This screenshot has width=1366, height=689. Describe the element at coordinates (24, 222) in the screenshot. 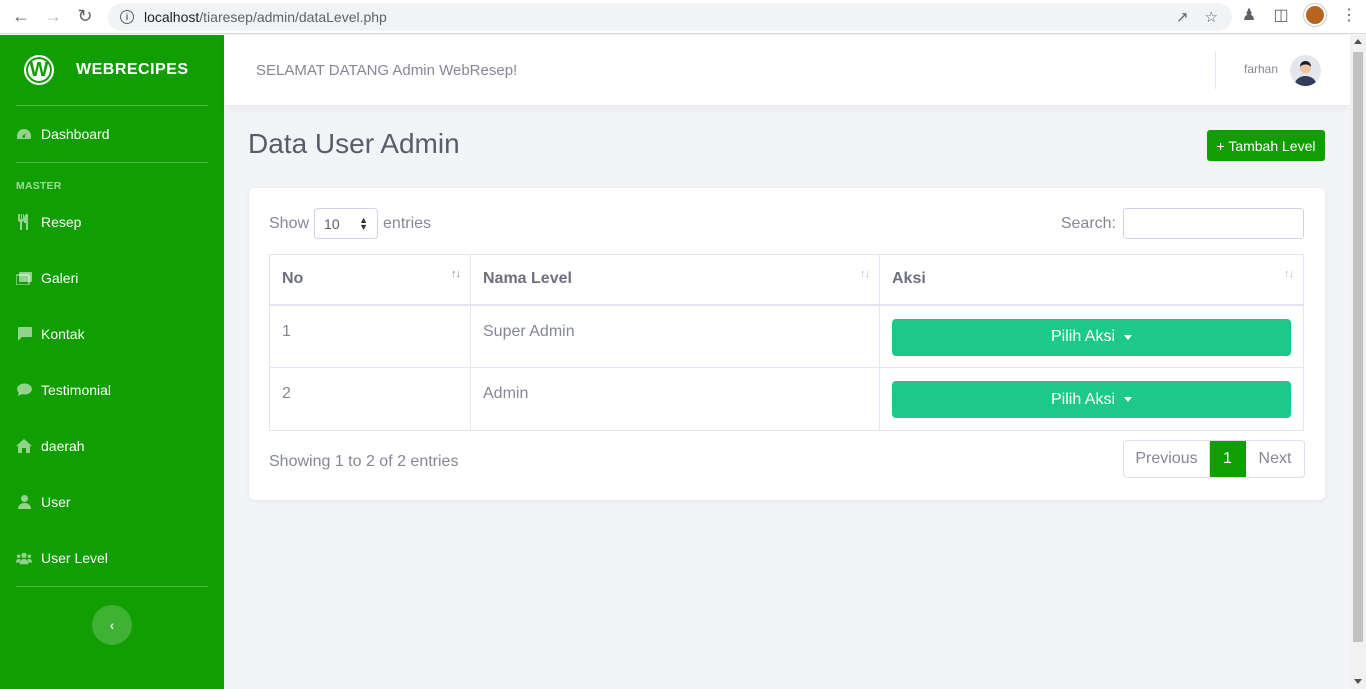

I see `utensils-icon` at that location.